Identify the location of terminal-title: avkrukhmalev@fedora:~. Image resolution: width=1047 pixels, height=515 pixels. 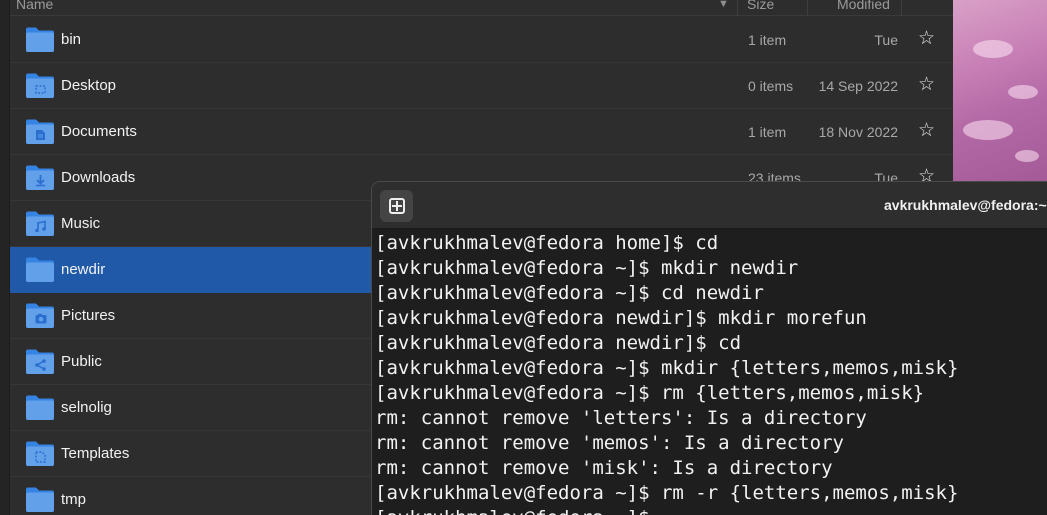
(965, 205).